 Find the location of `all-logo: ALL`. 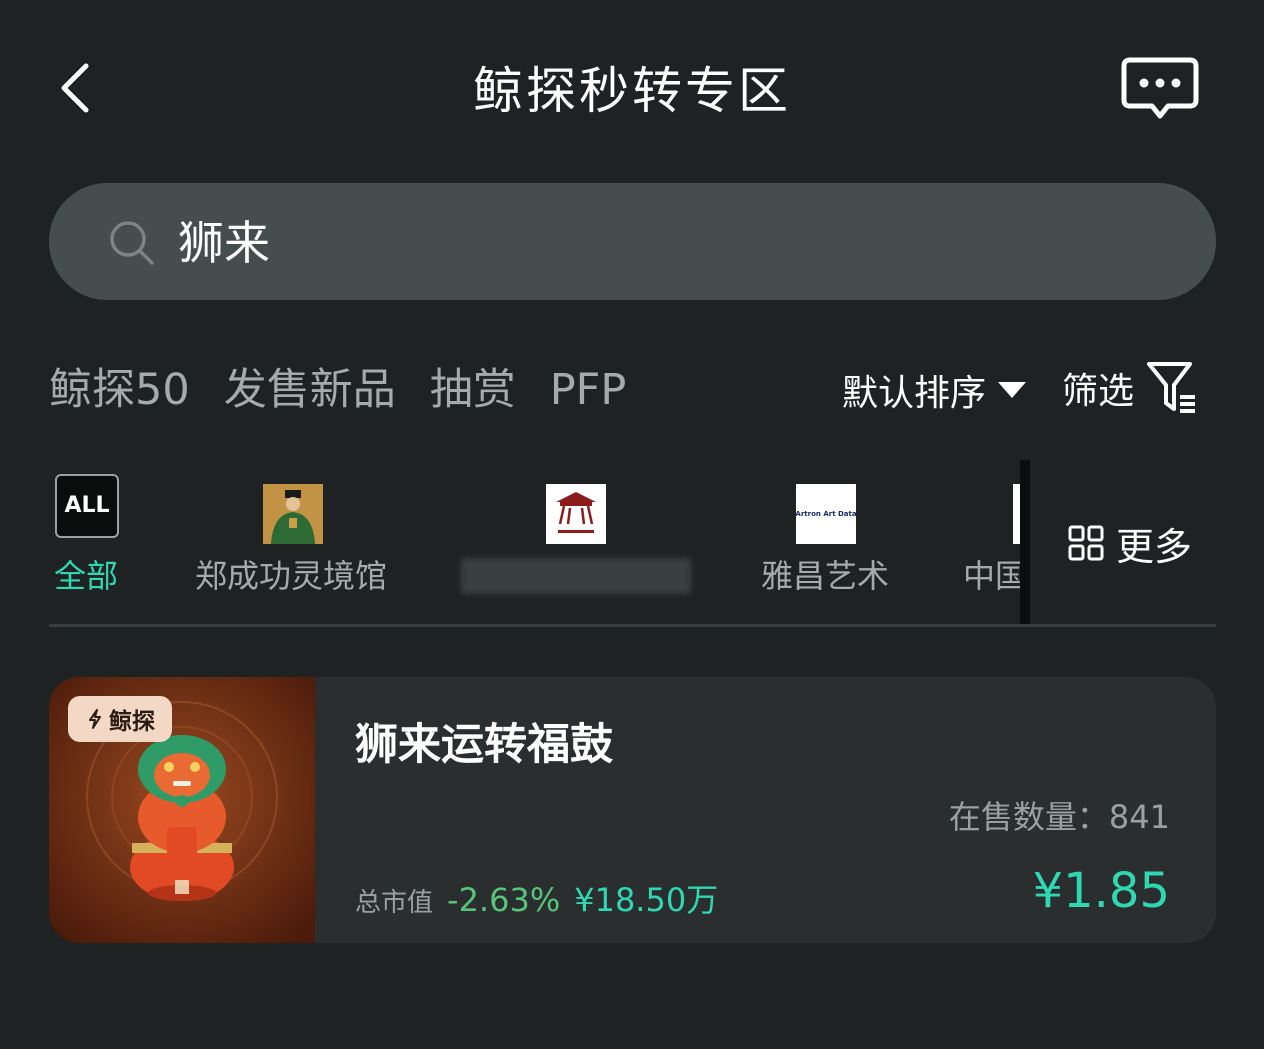

all-logo: ALL is located at coordinates (87, 506).